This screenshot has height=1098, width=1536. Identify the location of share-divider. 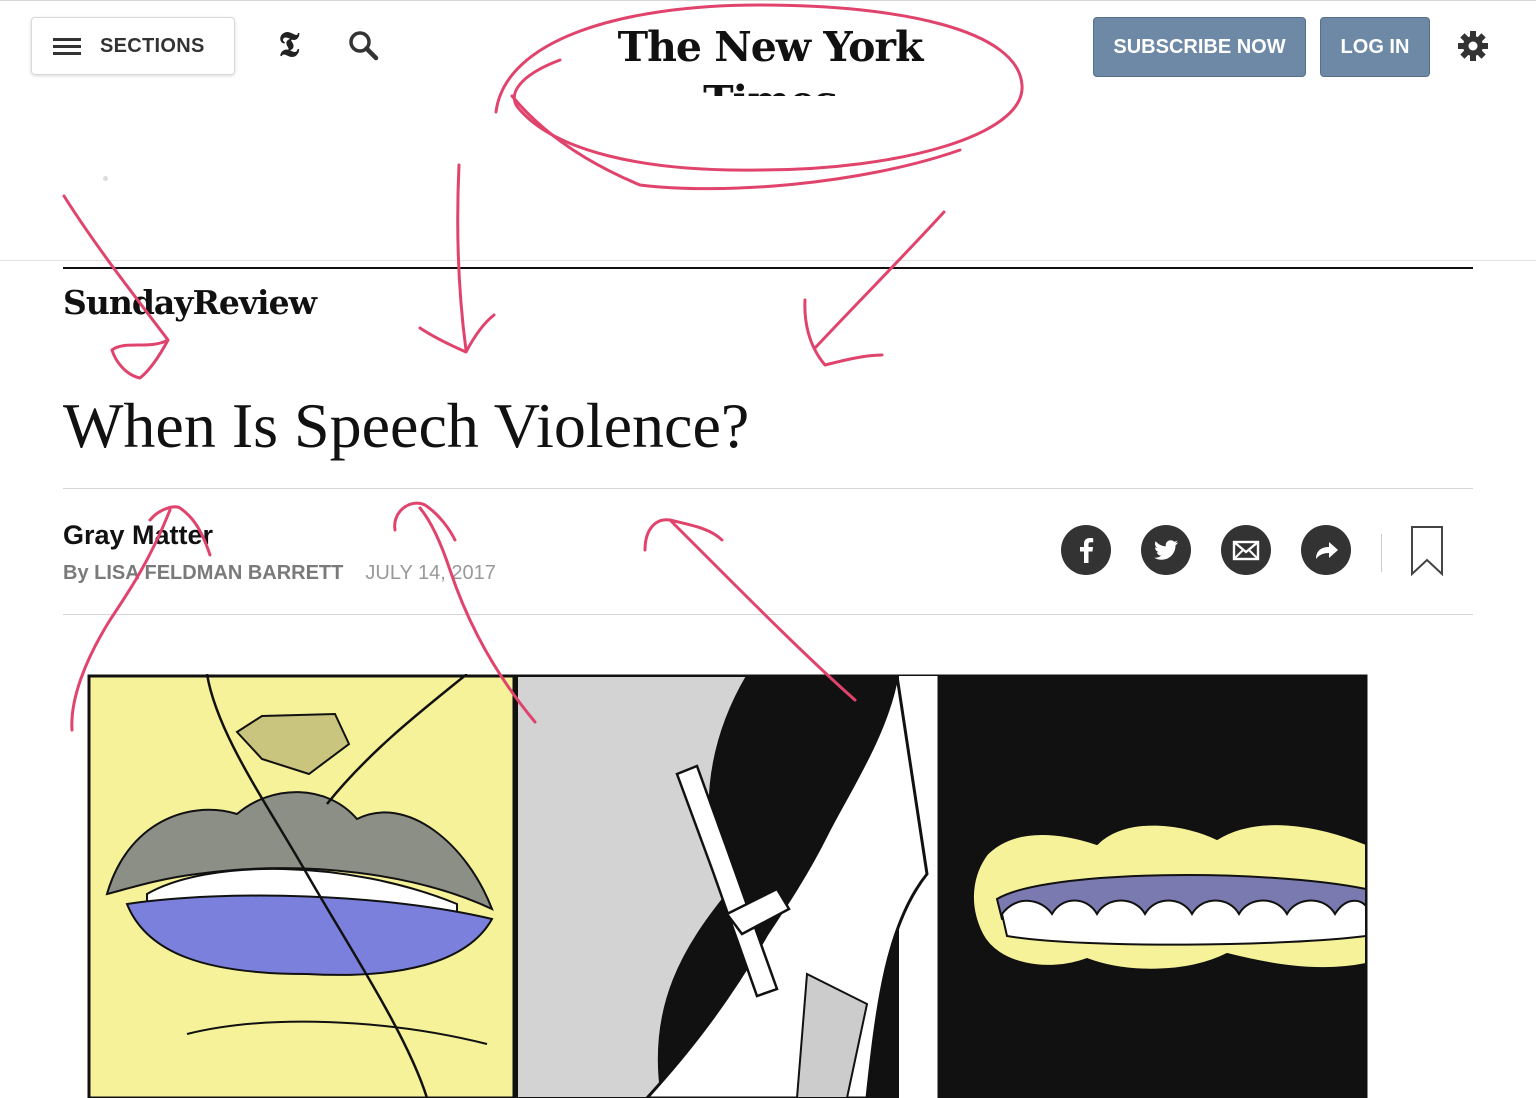
(1381, 553).